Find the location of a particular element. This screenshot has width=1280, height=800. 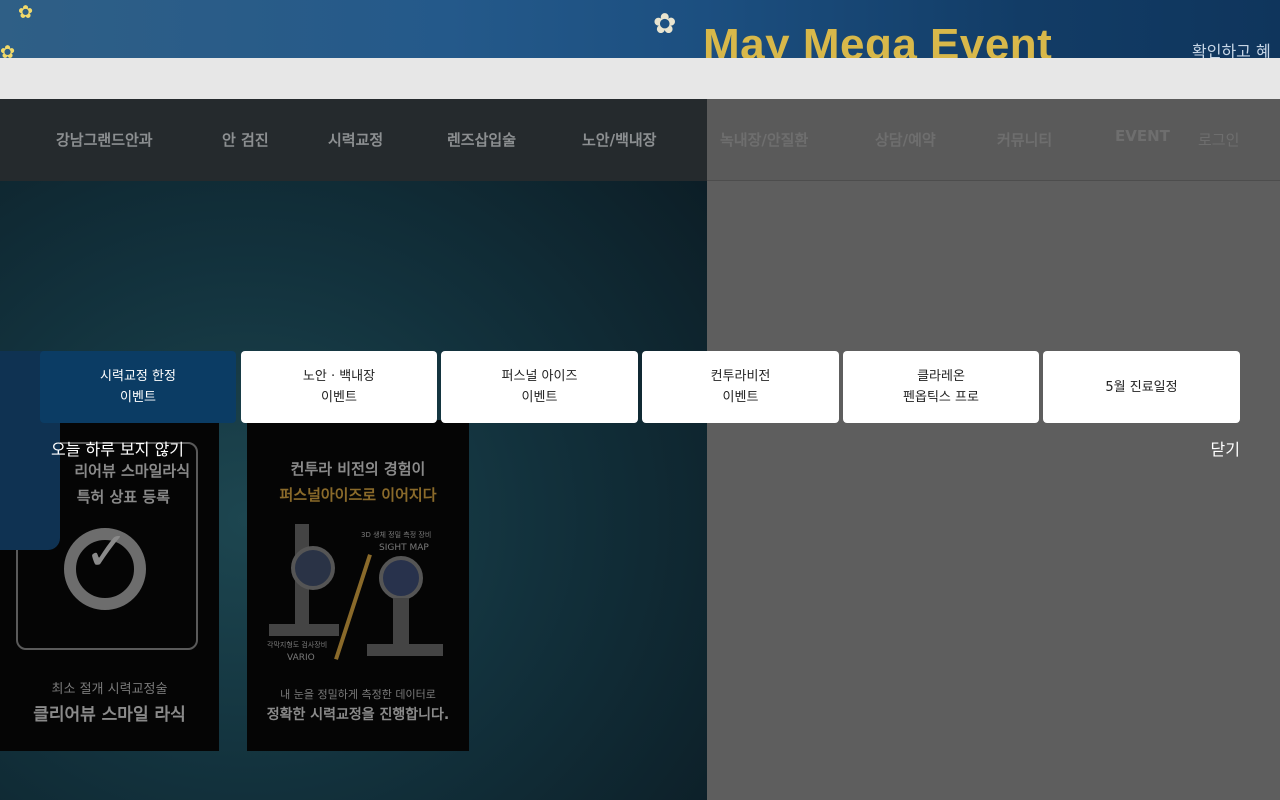

popup-tab-presbyopia-cataract: 노안 · 백내장 이벤트 is located at coordinates (339, 387).